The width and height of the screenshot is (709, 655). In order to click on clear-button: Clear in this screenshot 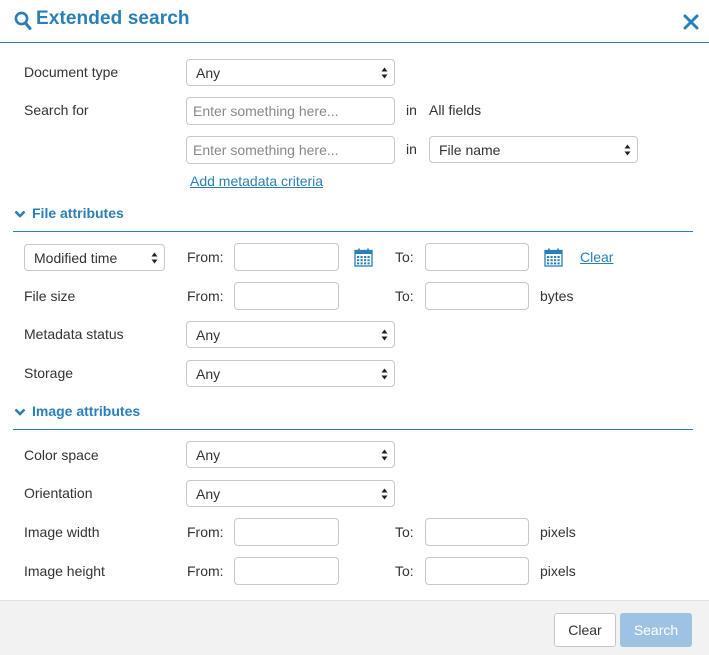, I will do `click(585, 630)`.